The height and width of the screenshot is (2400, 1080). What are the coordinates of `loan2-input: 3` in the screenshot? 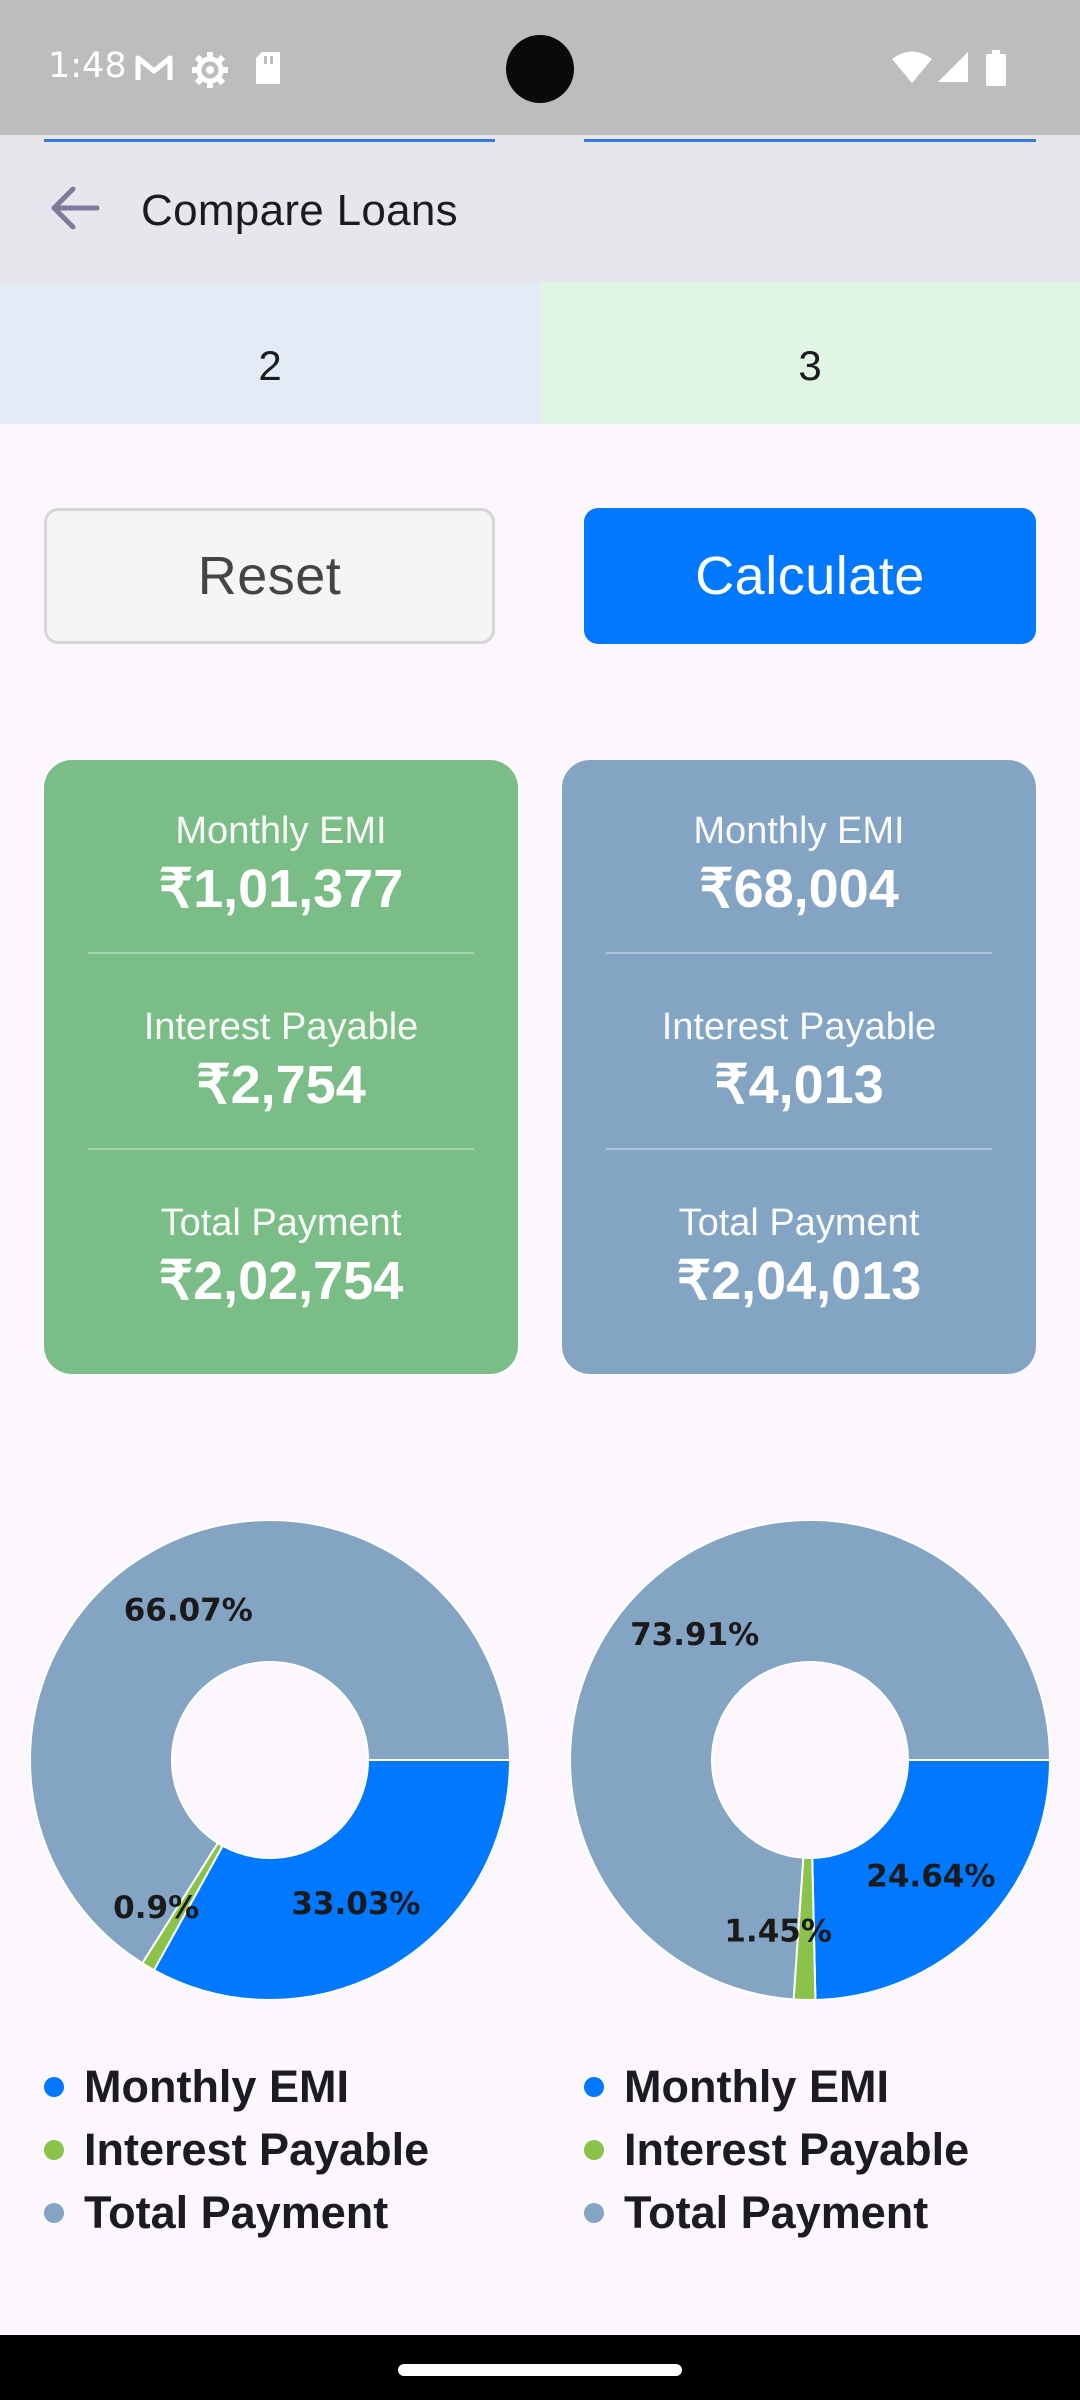 It's located at (810, 353).